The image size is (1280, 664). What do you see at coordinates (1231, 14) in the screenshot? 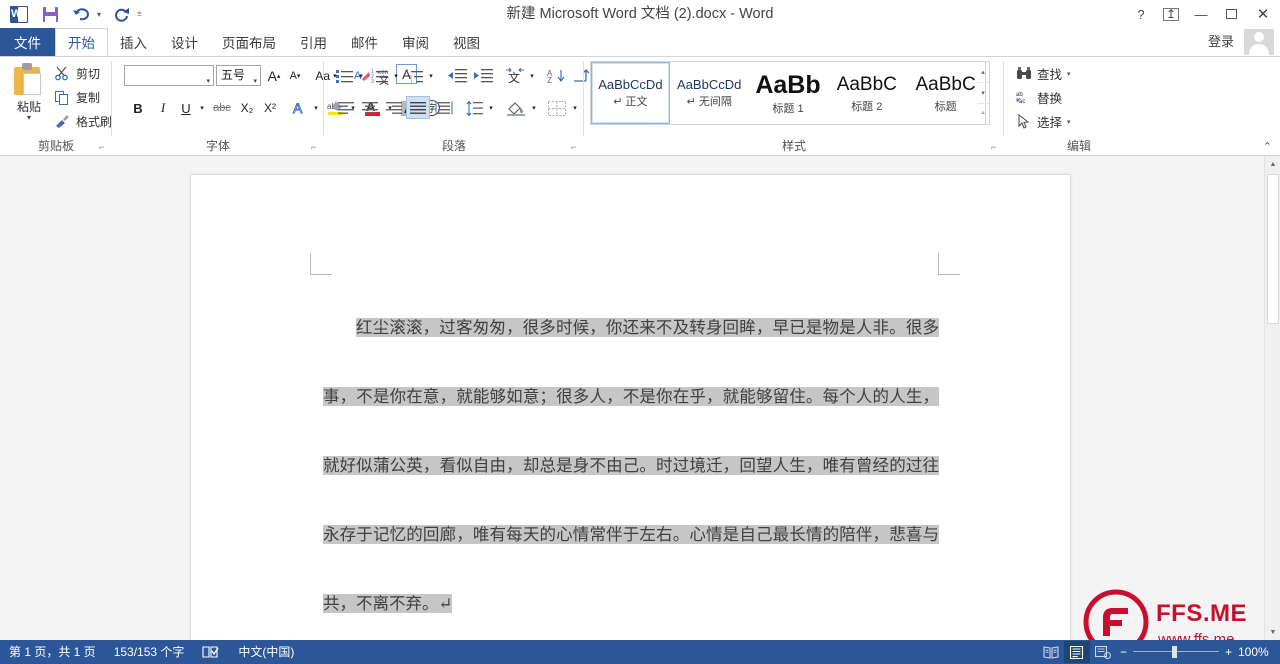
I see `maximize-button` at bounding box center [1231, 14].